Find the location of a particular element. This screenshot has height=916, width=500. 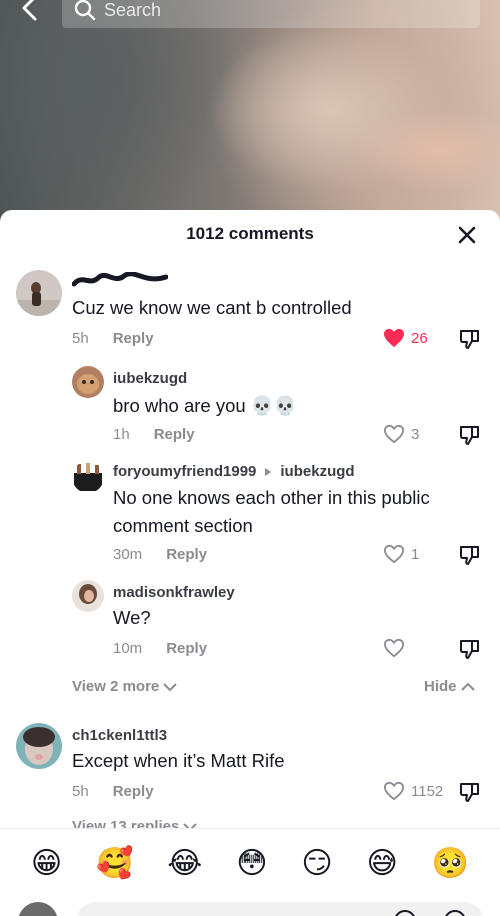

like-button is located at coordinates (397, 648).